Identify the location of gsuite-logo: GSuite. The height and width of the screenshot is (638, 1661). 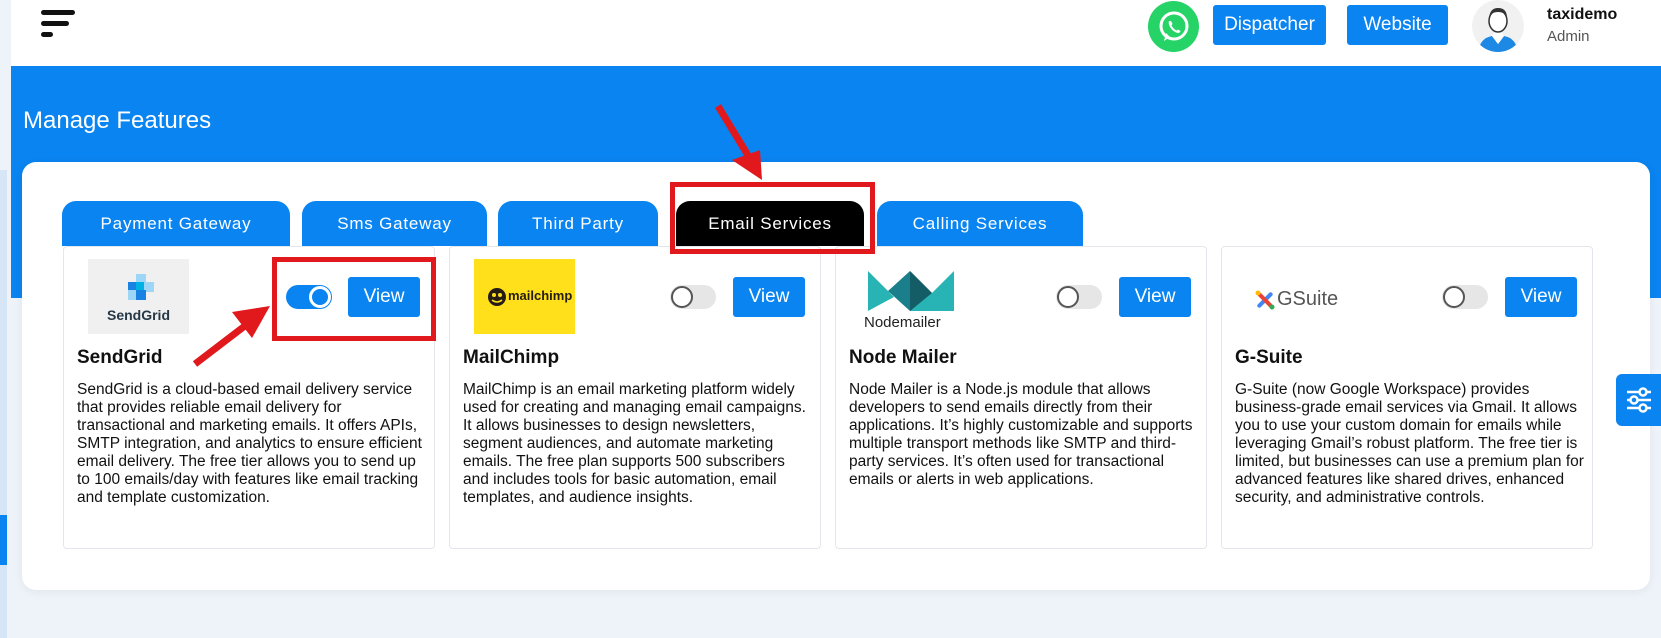
(1296, 296).